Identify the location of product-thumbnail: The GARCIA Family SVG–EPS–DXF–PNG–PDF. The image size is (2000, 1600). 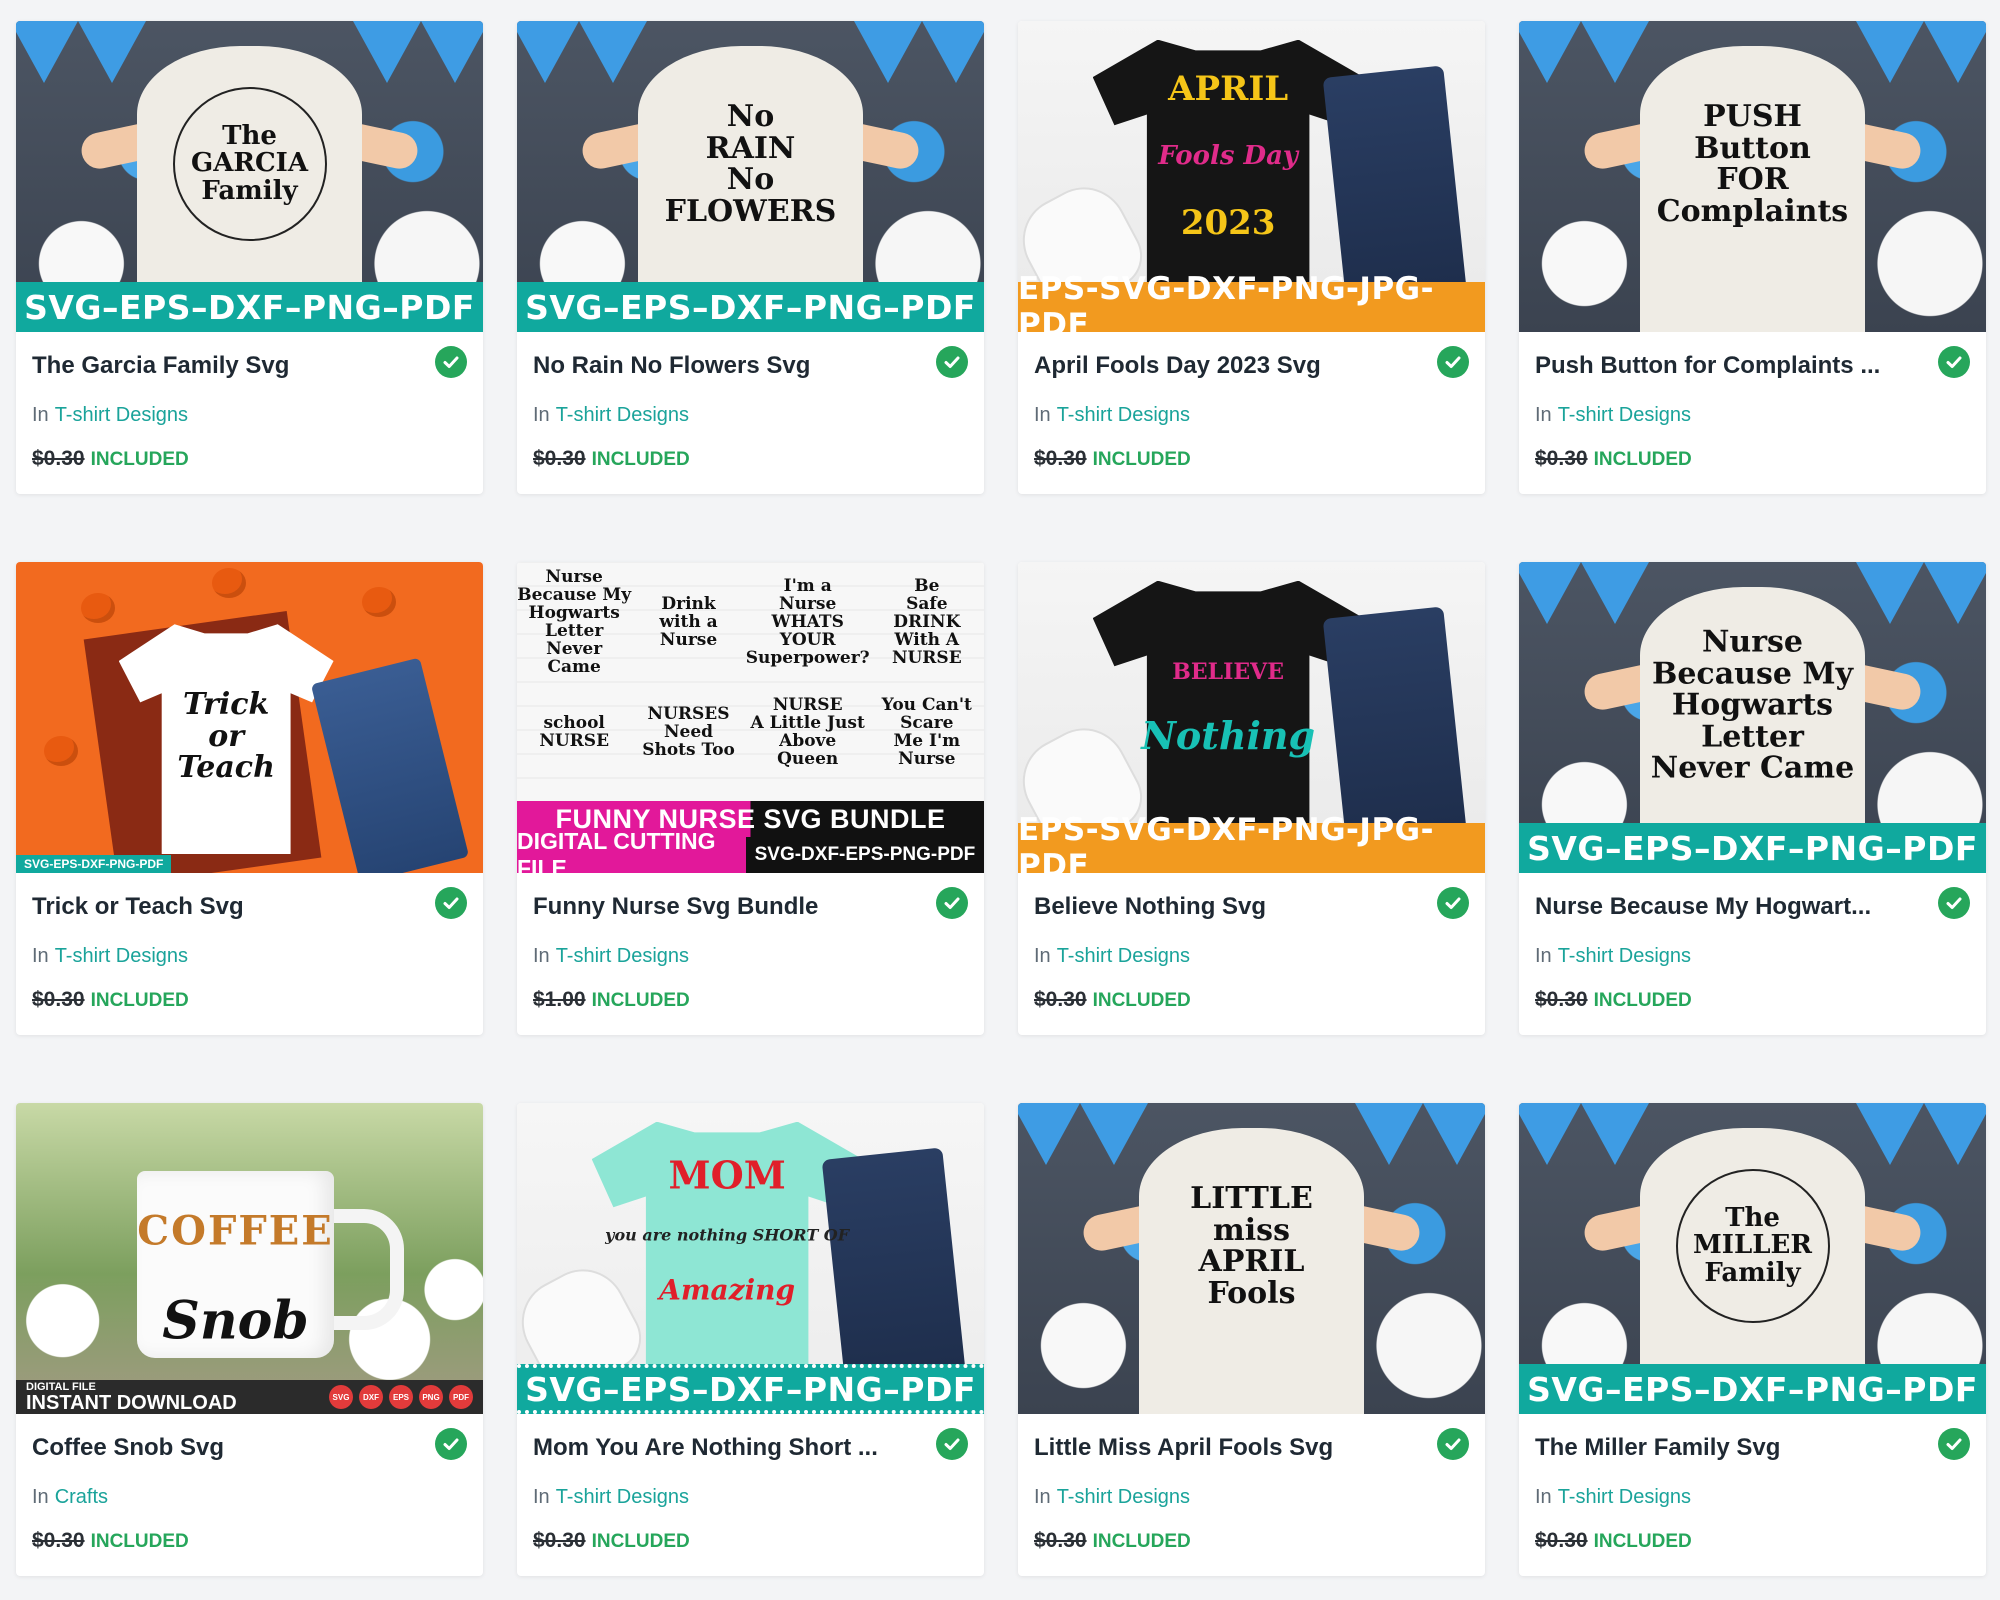
(249, 176).